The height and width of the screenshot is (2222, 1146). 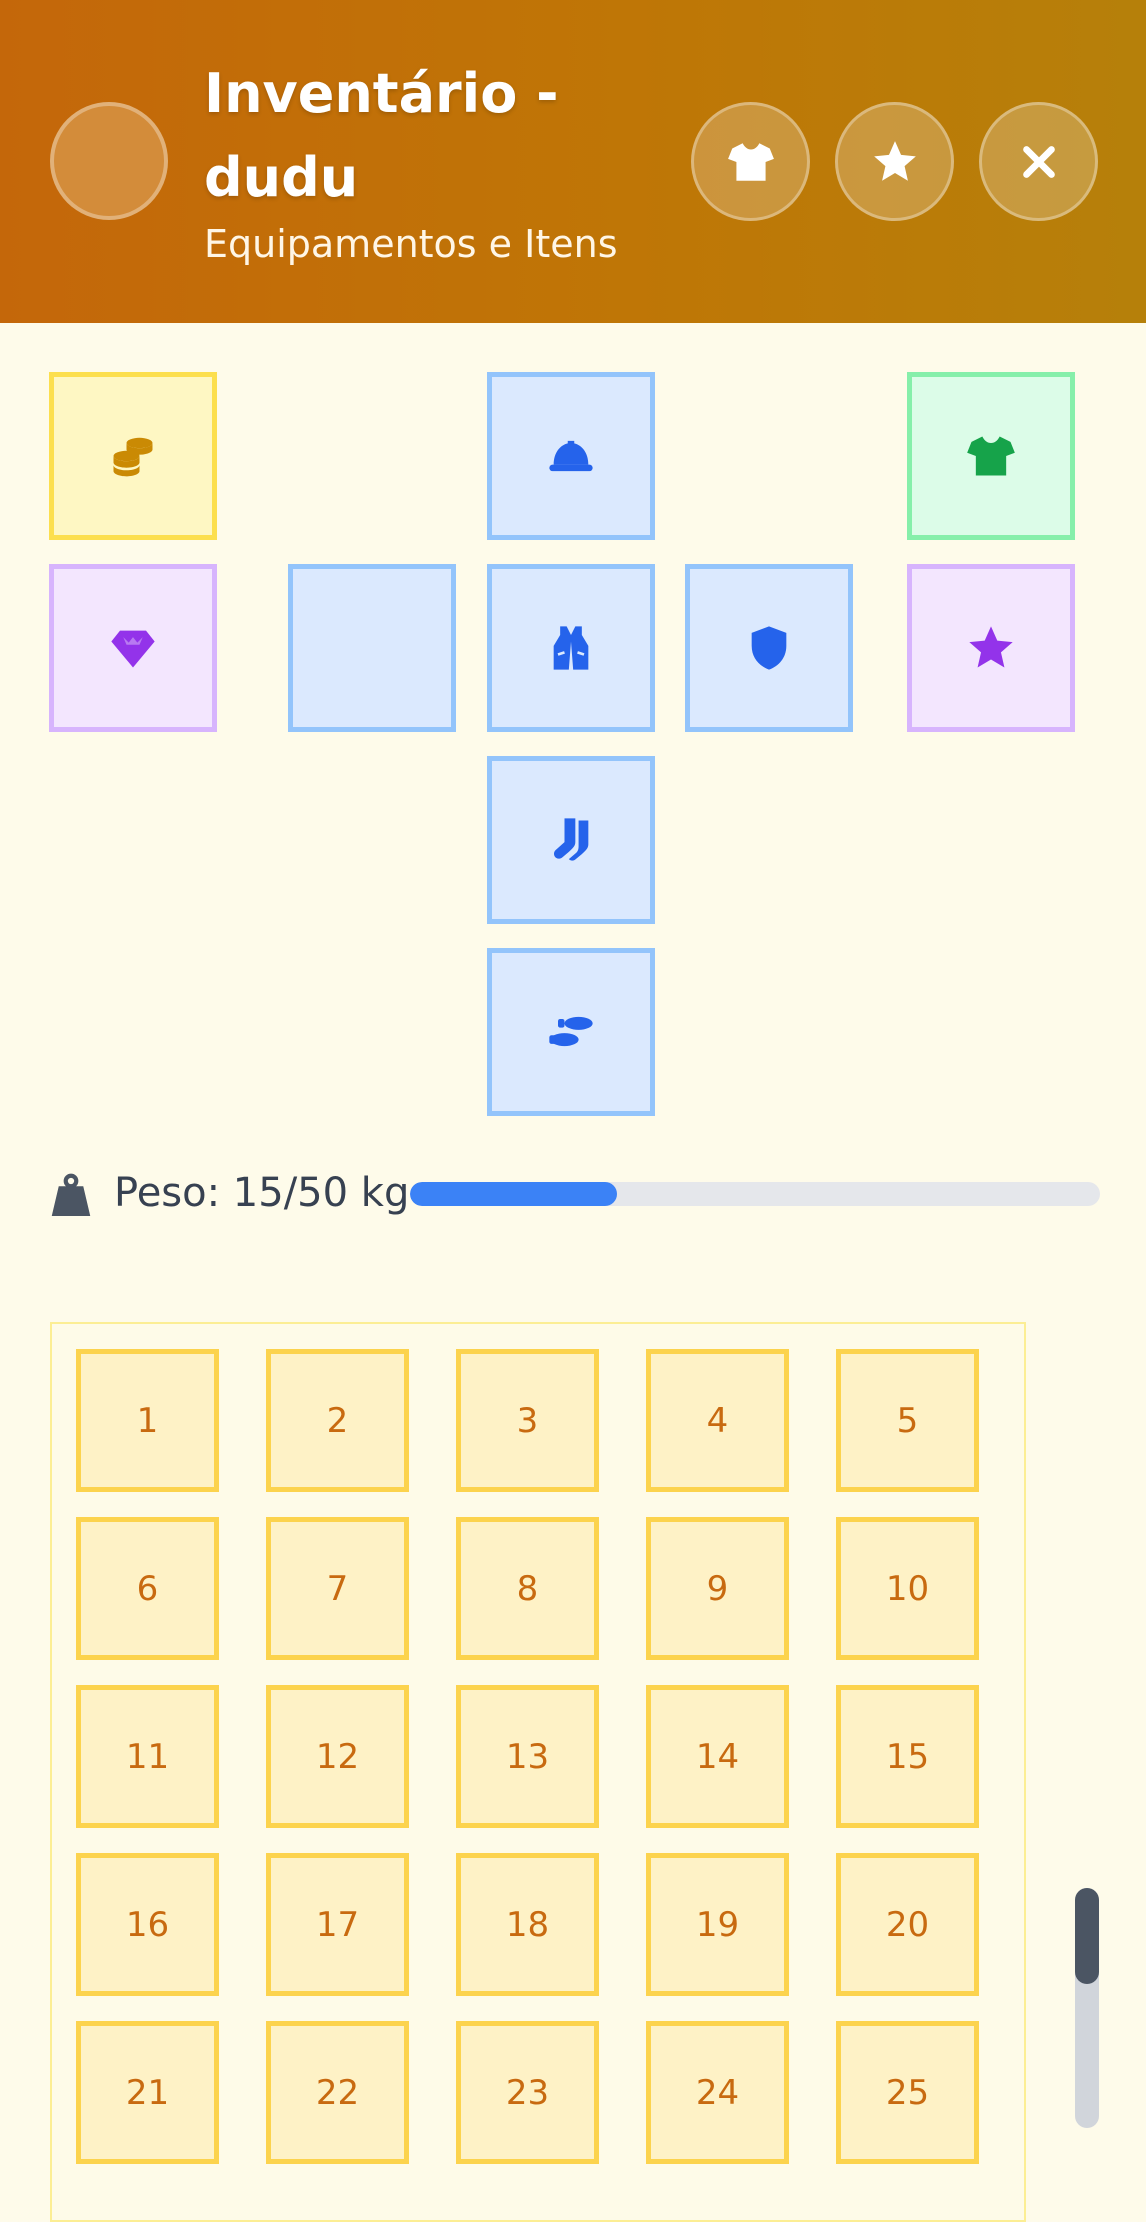 I want to click on coins-icon, so click(x=133, y=457).